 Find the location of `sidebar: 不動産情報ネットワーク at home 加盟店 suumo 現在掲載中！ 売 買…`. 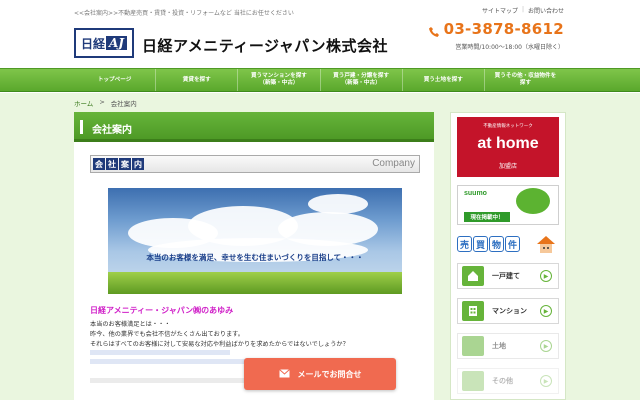

sidebar: 不動産情報ネットワーク at home 加盟店 suumo 現在掲載中！ 売 買… is located at coordinates (508, 256).